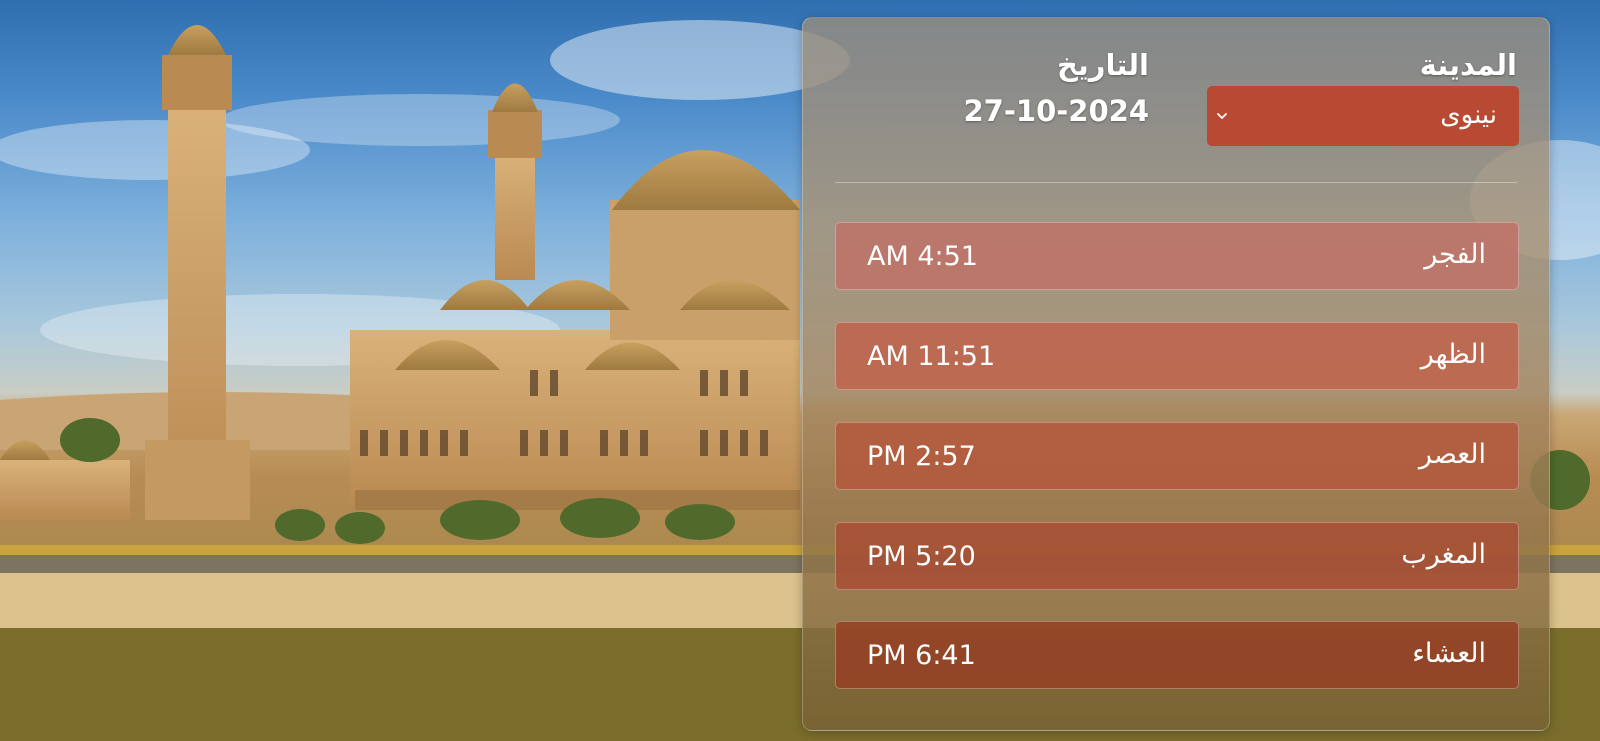 Image resolution: width=1600 pixels, height=741 pixels. What do you see at coordinates (1455, 254) in the screenshot?
I see `prayer-name: الفجر` at bounding box center [1455, 254].